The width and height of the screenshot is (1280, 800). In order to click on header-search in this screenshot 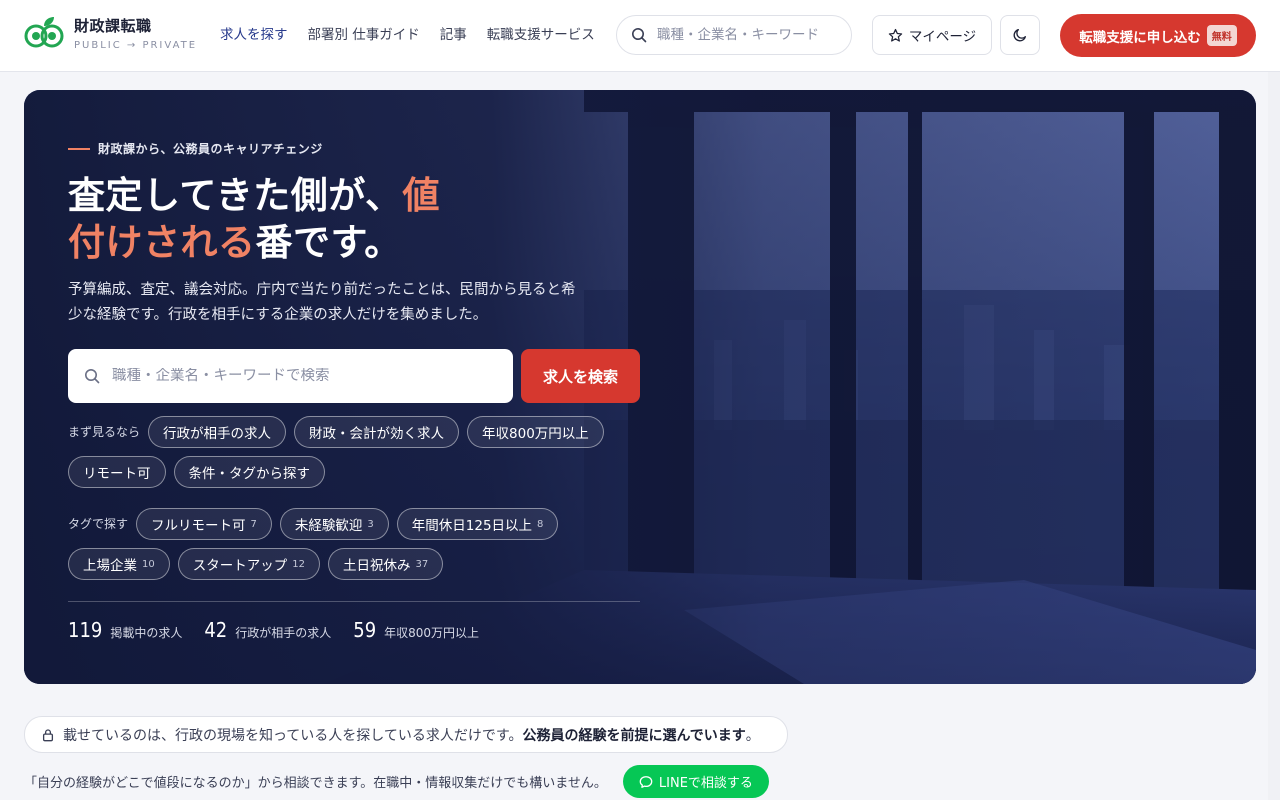, I will do `click(734, 35)`.